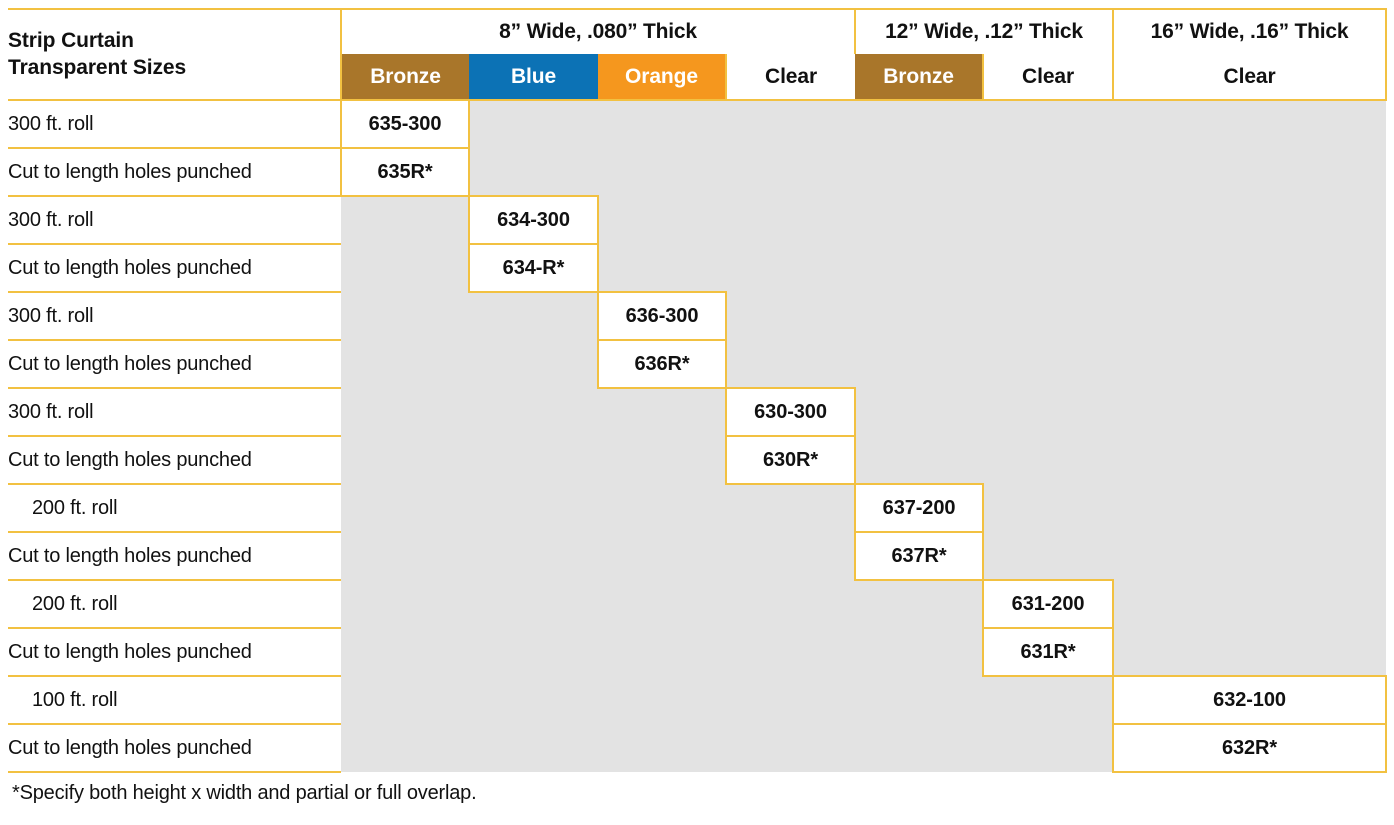 This screenshot has width=1394, height=825. What do you see at coordinates (1250, 700) in the screenshot?
I see `part-number-cell: 632-100` at bounding box center [1250, 700].